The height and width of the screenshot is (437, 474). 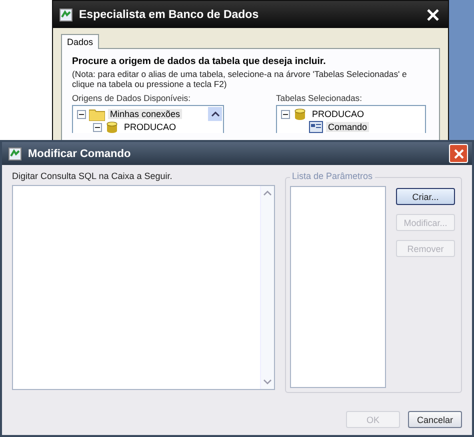 I want to click on window-title: Especialista em Banco de Dados, so click(x=169, y=14).